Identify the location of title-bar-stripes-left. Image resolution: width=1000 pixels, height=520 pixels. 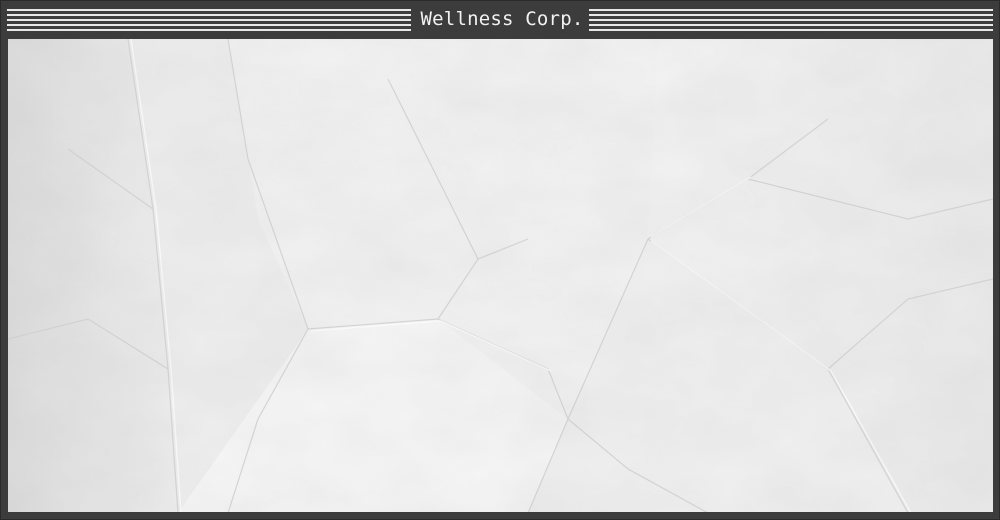
(209, 19).